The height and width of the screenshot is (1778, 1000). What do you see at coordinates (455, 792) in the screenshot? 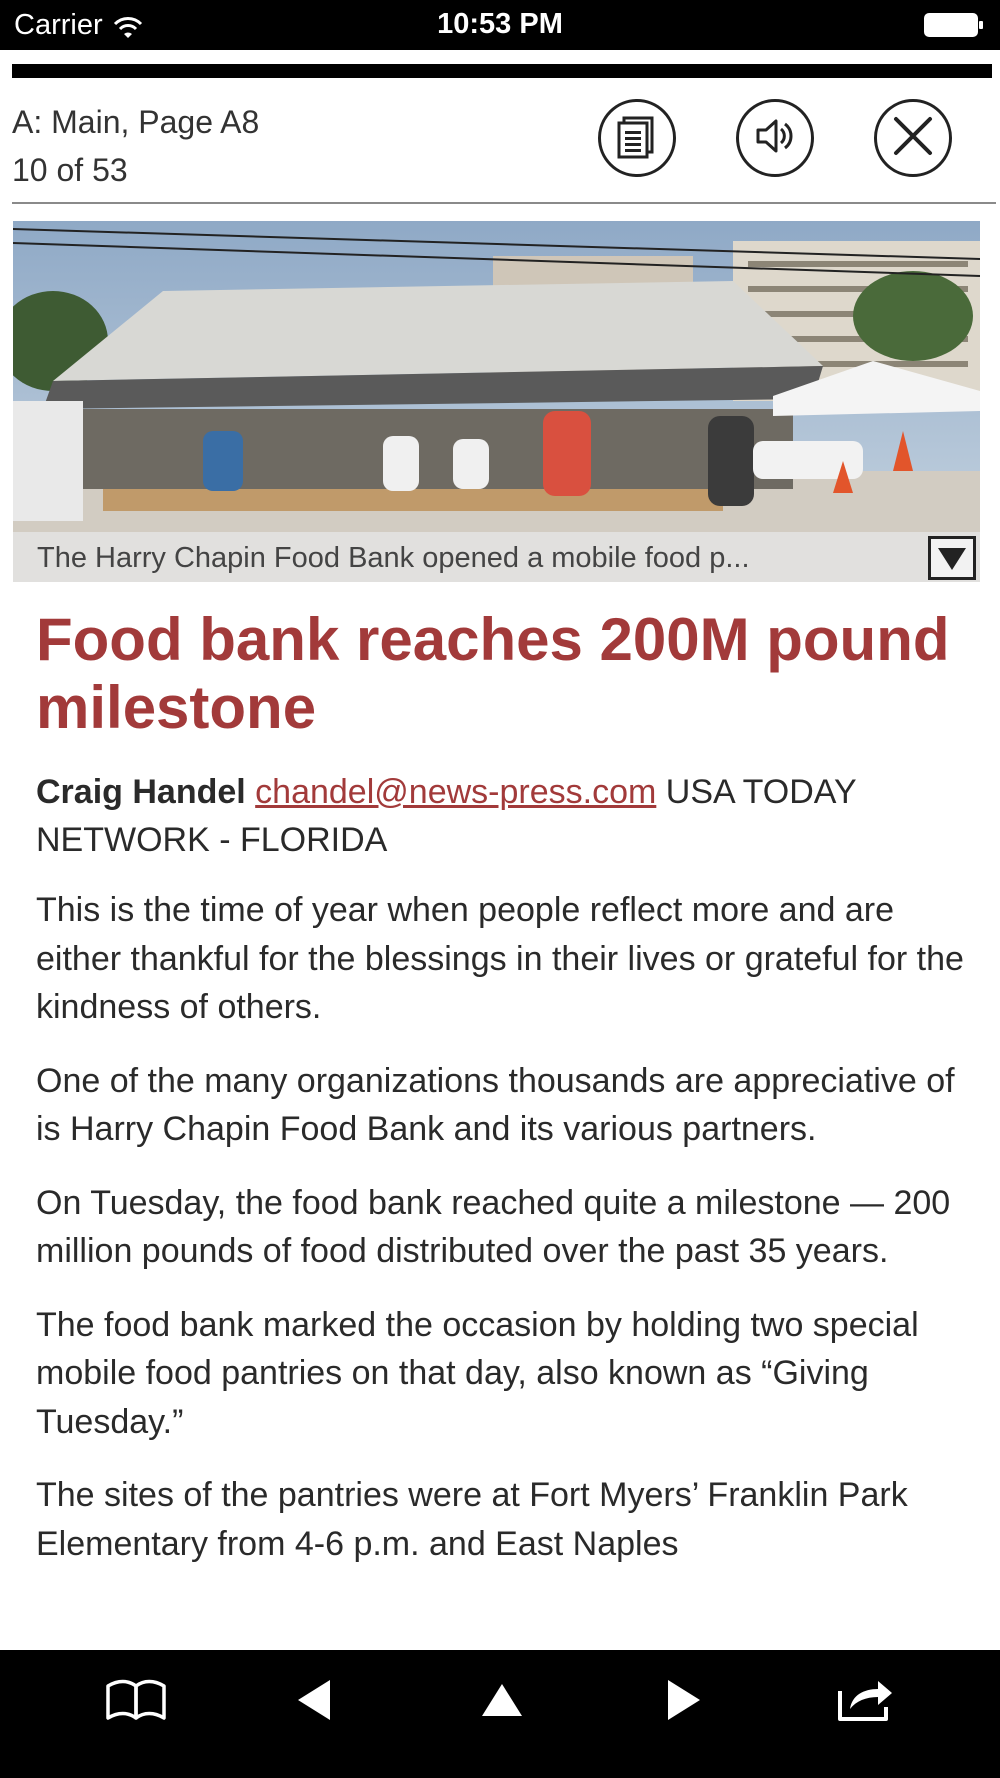
I see `byline-email-link: chandel@news-press.com` at bounding box center [455, 792].